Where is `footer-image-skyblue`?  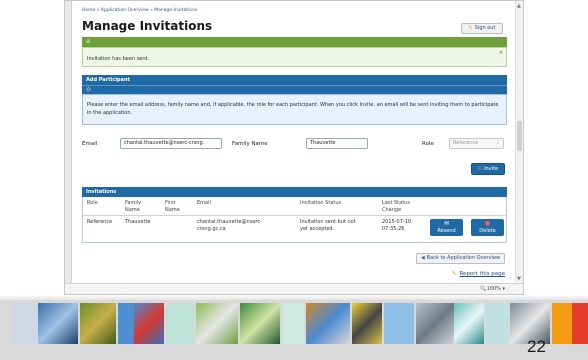 footer-image-skyblue is located at coordinates (399, 323).